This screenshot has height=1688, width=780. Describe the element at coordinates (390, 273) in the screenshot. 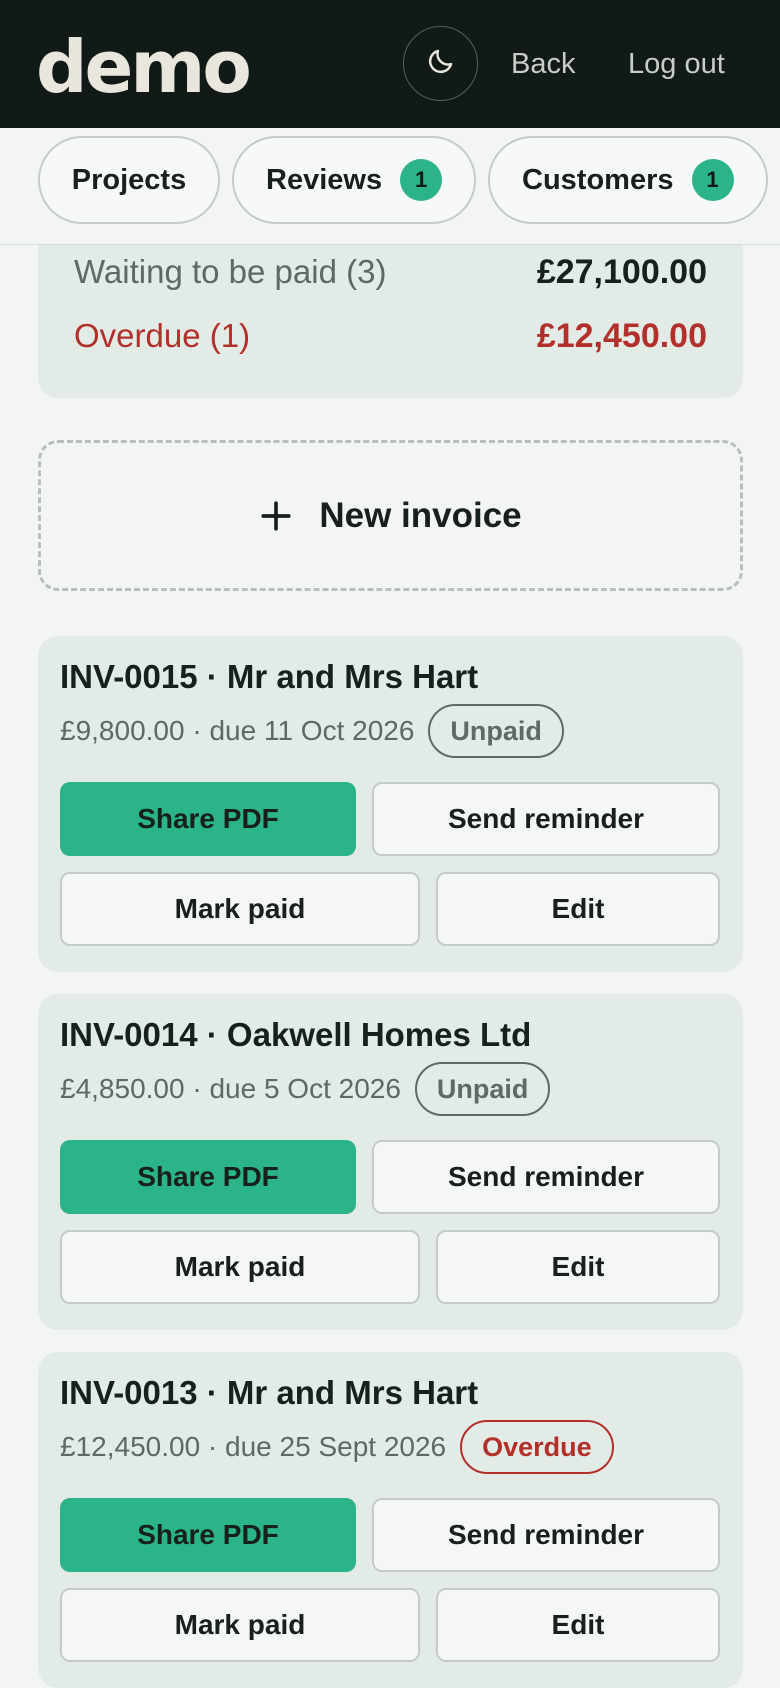

I see `waiting-summary-row: Waiting to be paid (3) £27,100.00` at that location.